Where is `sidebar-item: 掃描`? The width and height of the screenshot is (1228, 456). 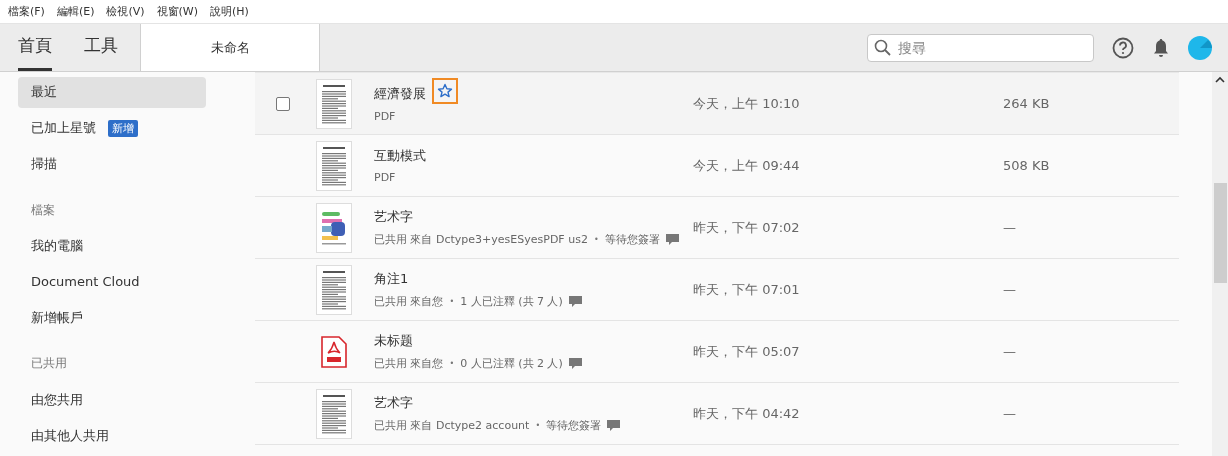
sidebar-item: 掃描 is located at coordinates (112, 164).